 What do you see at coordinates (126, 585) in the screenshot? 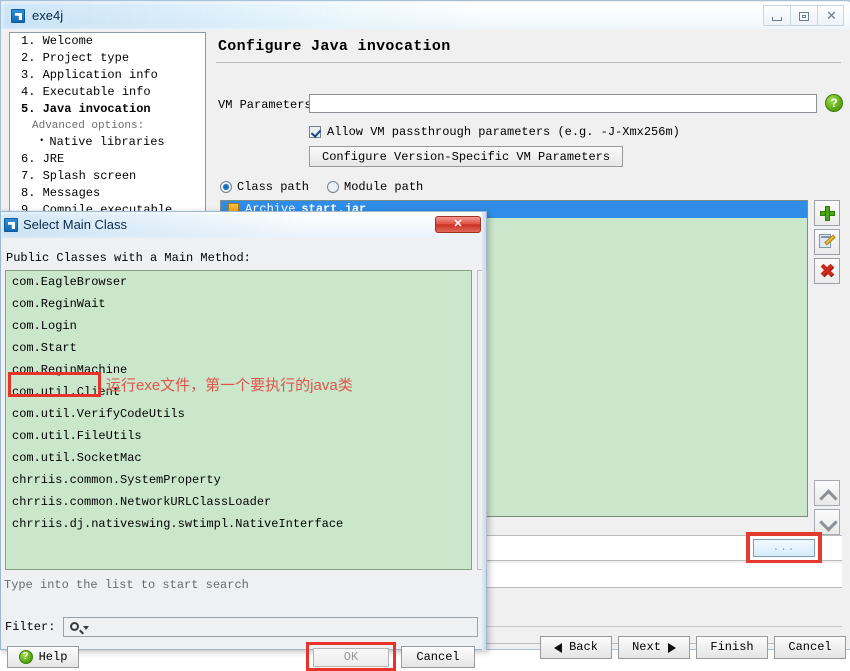
I see `search-hint: Type into the list to start search` at bounding box center [126, 585].